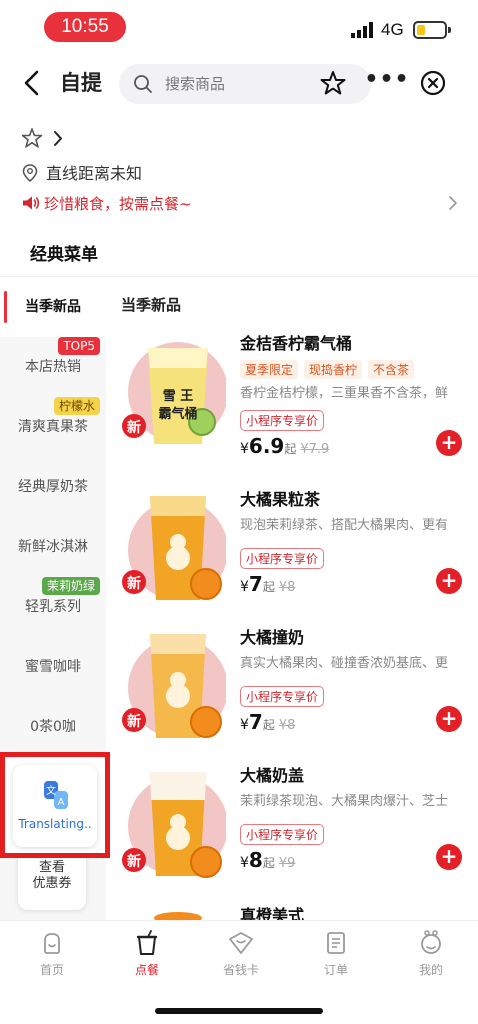 The height and width of the screenshot is (1024, 478). What do you see at coordinates (430, 970) in the screenshot?
I see `tab-label: 我的` at bounding box center [430, 970].